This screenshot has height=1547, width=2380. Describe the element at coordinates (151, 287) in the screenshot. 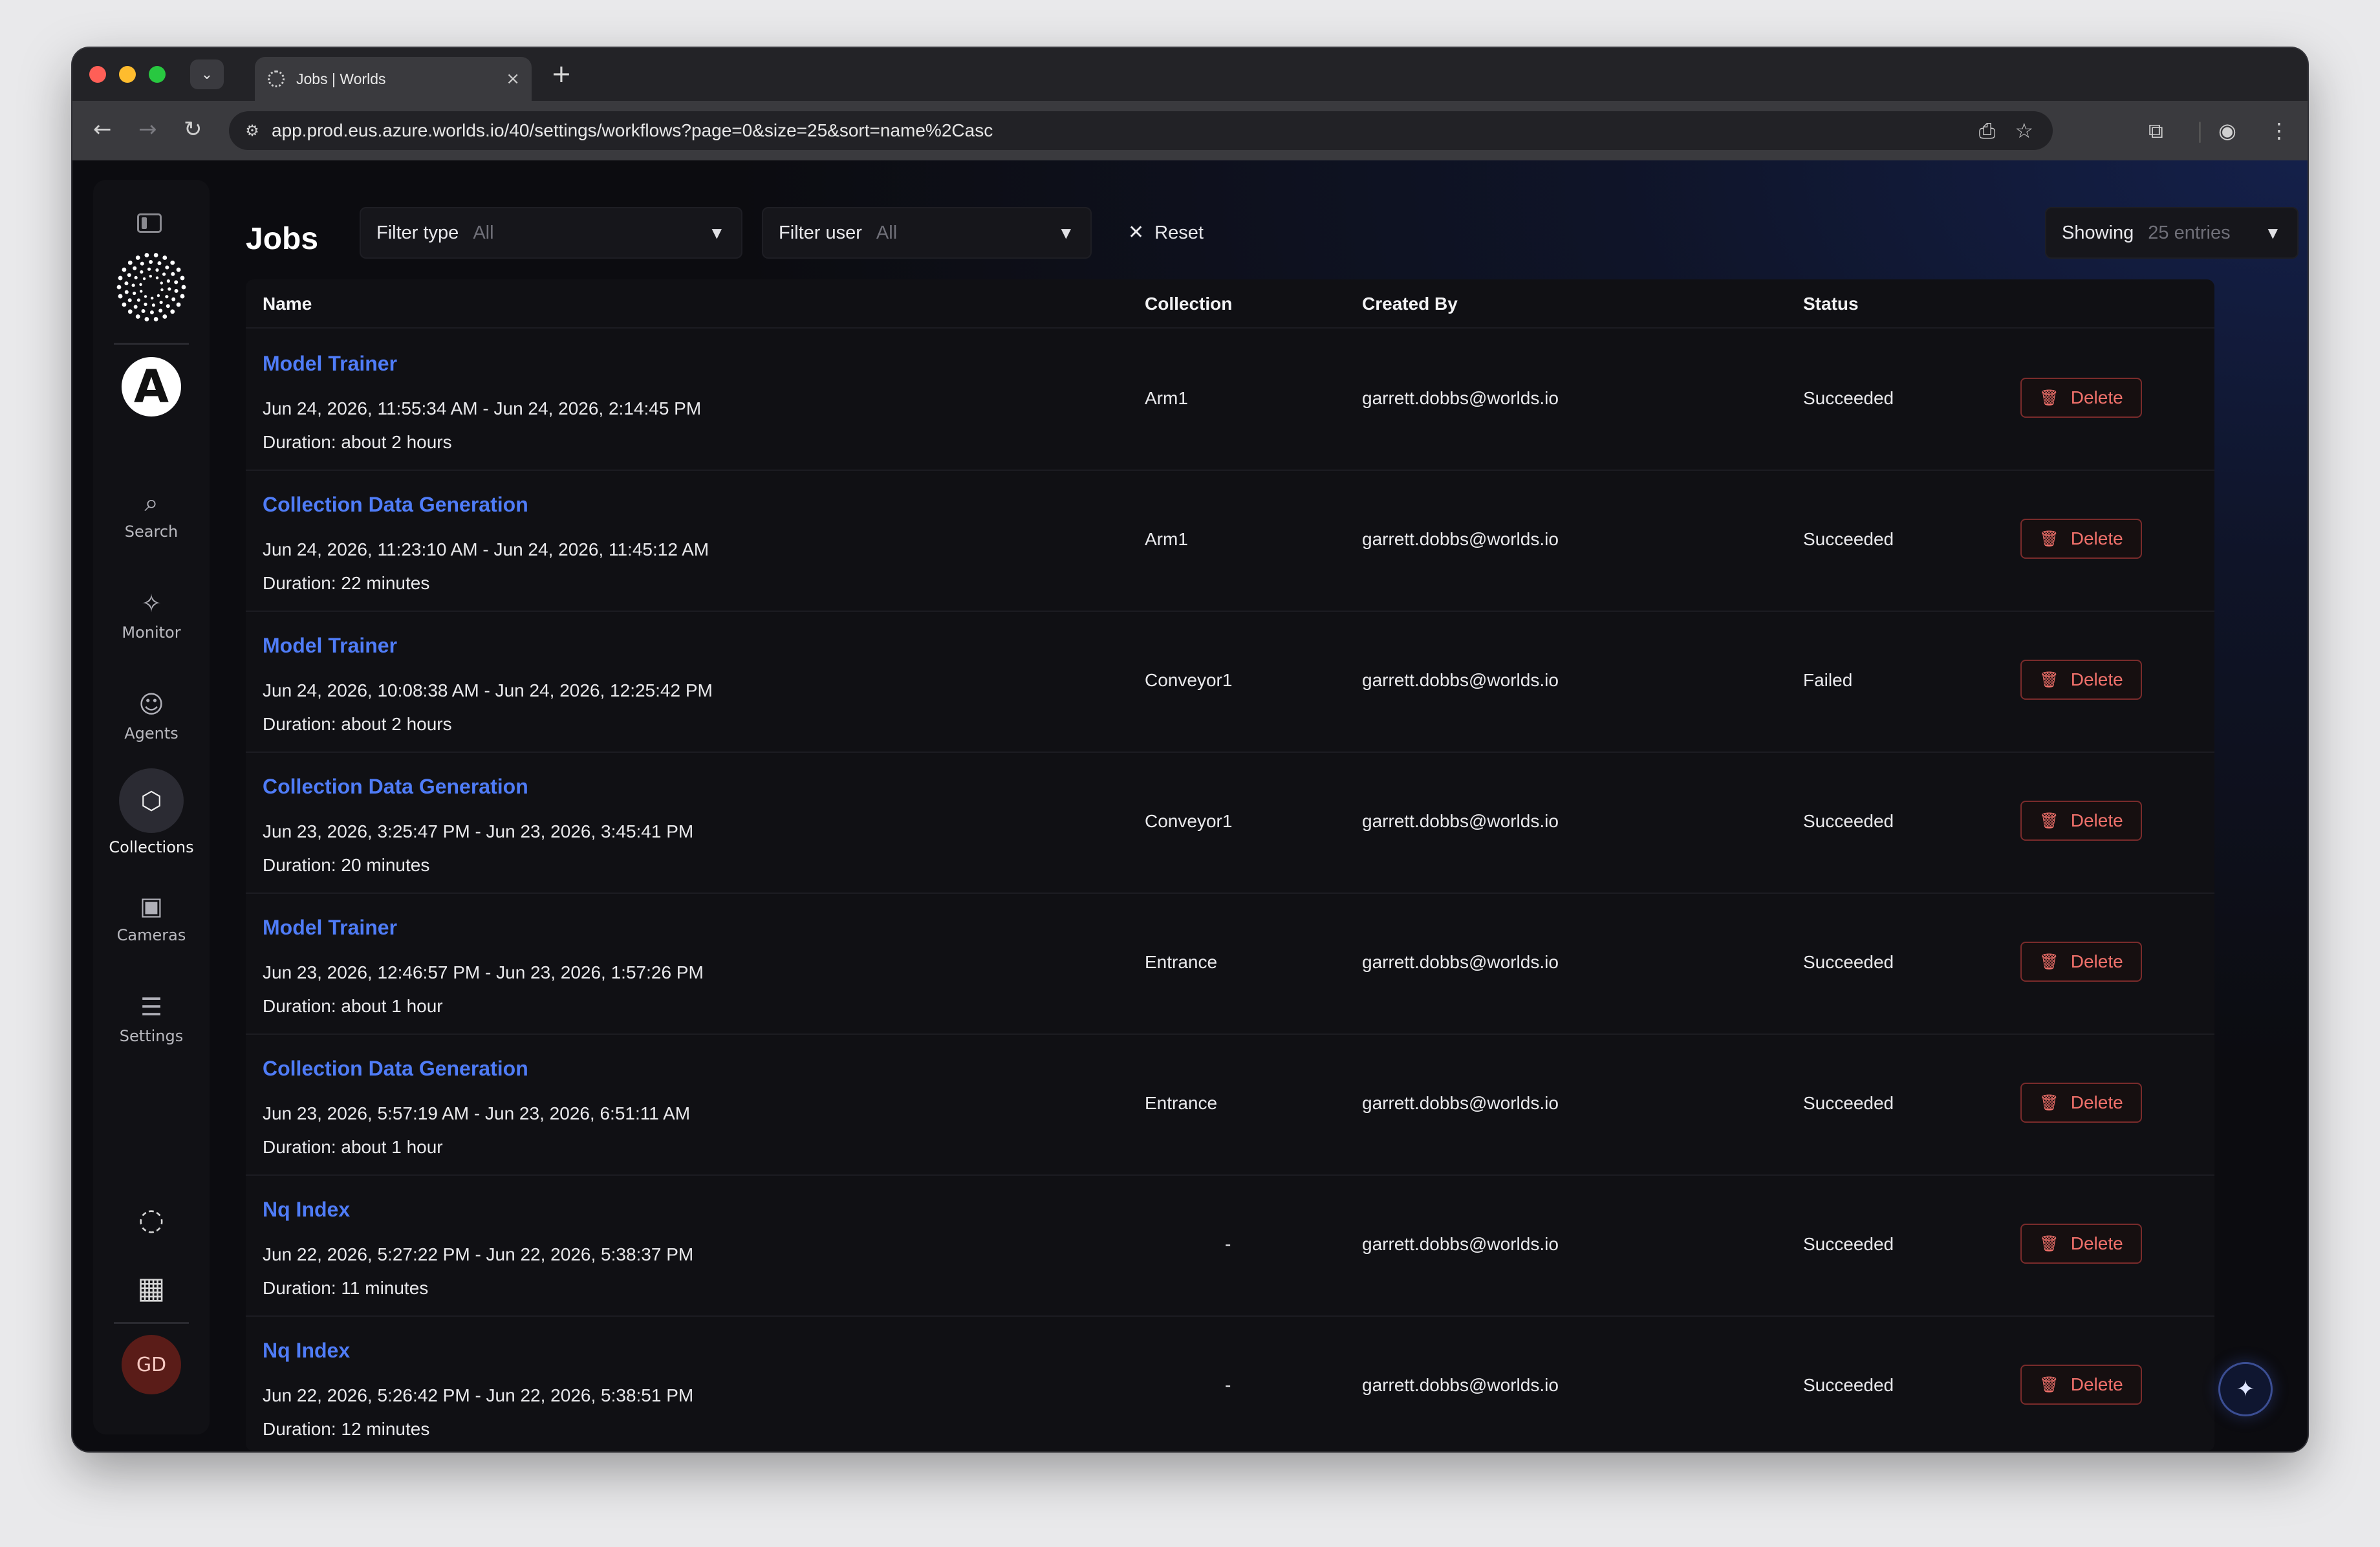

I see `worlds-logo-icon` at that location.